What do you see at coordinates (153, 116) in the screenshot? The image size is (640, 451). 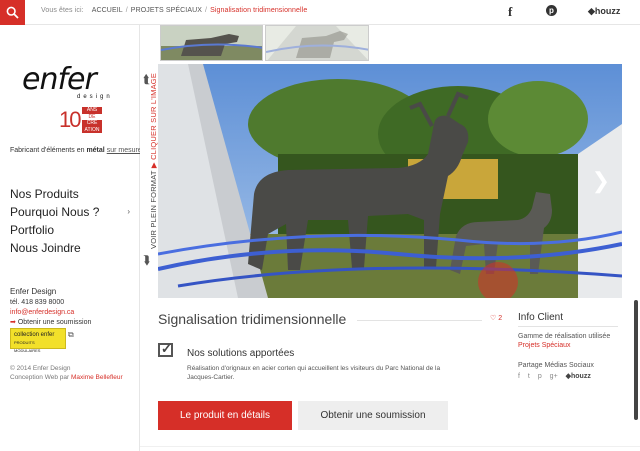 I see `fullscreen-label-part2: CLIQUER SUR L'IMAGE` at bounding box center [153, 116].